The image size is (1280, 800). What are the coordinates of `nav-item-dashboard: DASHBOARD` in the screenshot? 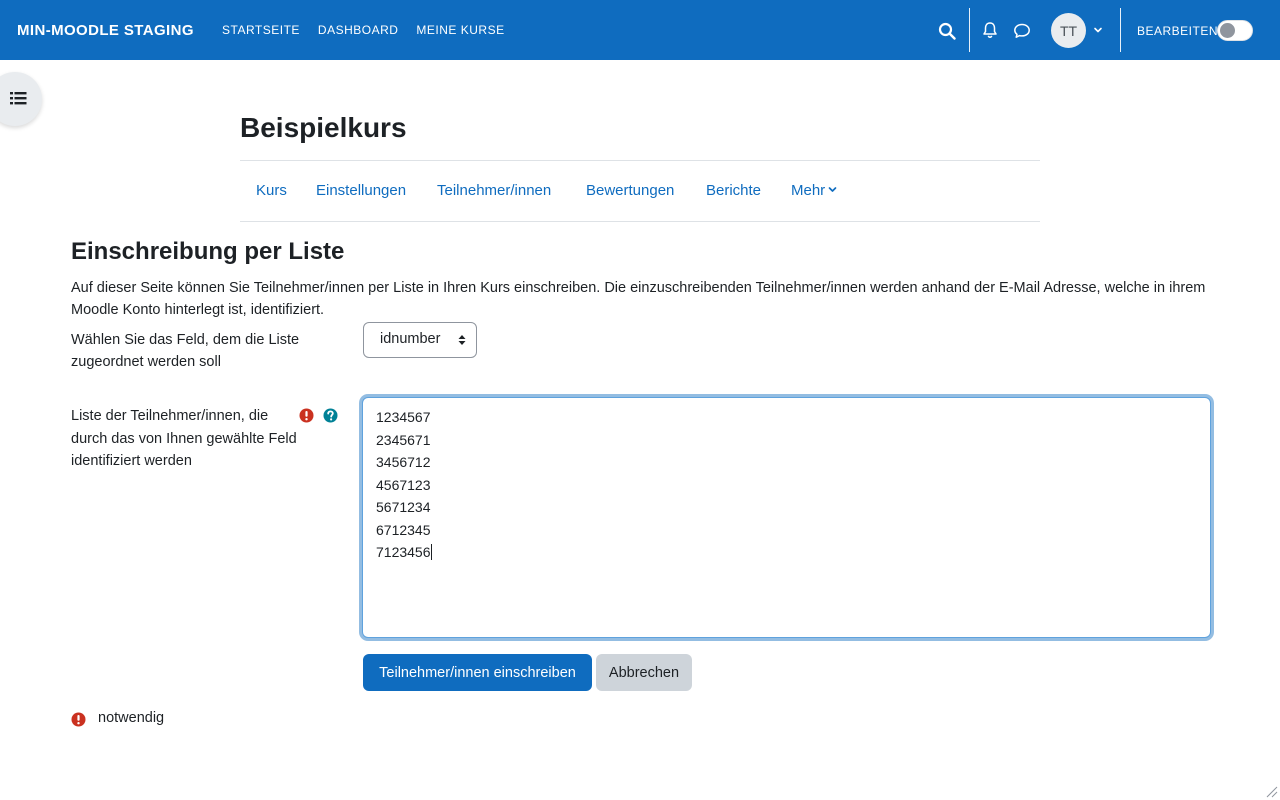 It's located at (358, 30).